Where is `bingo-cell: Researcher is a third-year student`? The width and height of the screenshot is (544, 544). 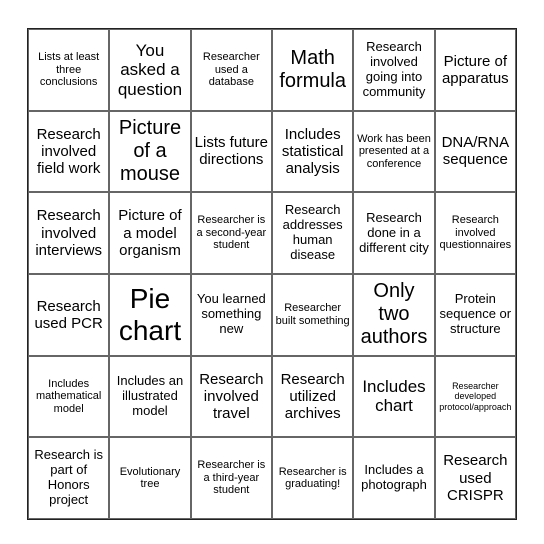 bingo-cell: Researcher is a third-year student is located at coordinates (231, 478).